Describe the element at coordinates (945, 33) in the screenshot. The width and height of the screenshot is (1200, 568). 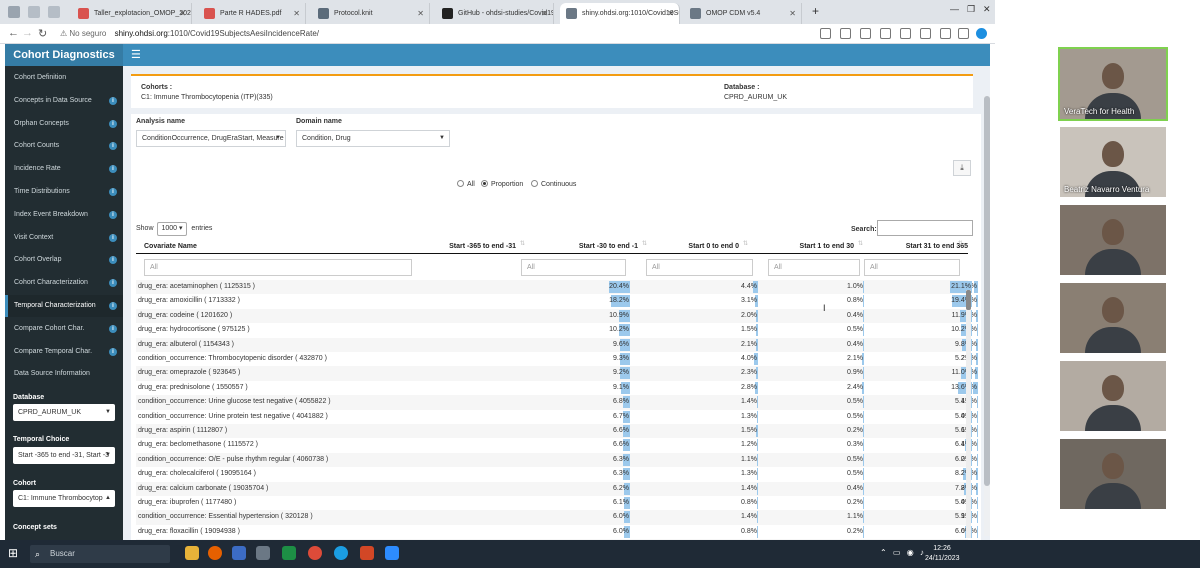
I see `browser-essentials-icon` at that location.